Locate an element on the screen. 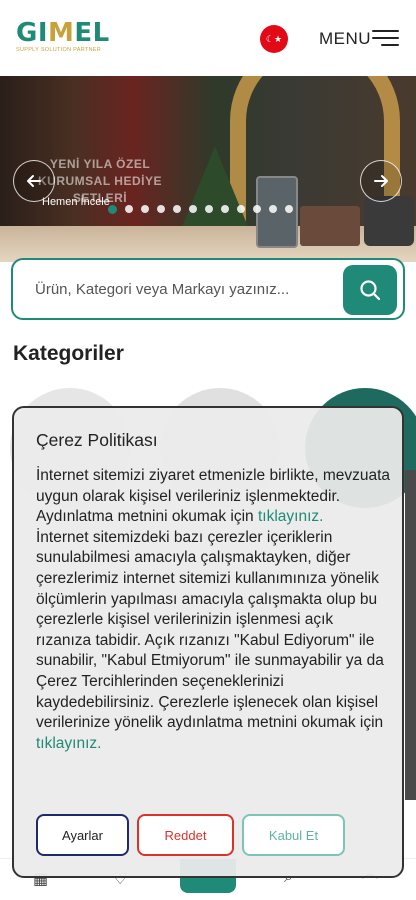  hero-cta-link: Hemen İncele is located at coordinates (76, 202).